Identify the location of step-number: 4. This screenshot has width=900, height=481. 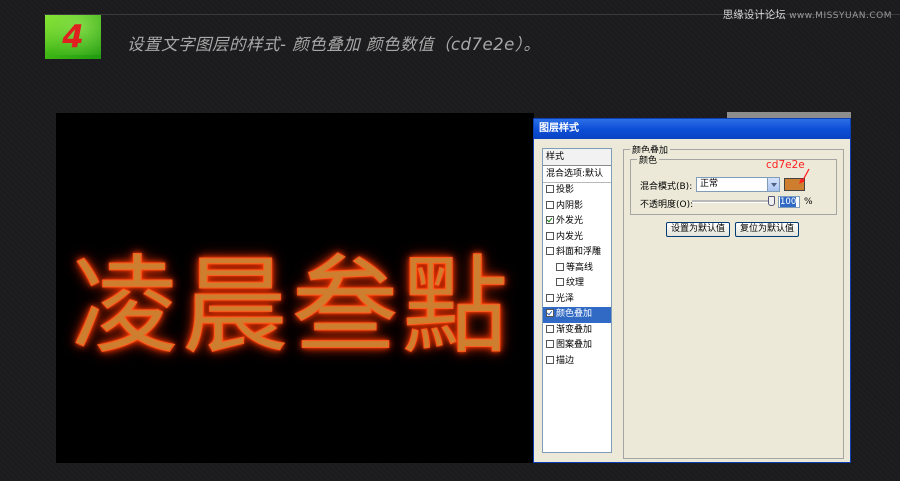
(73, 37).